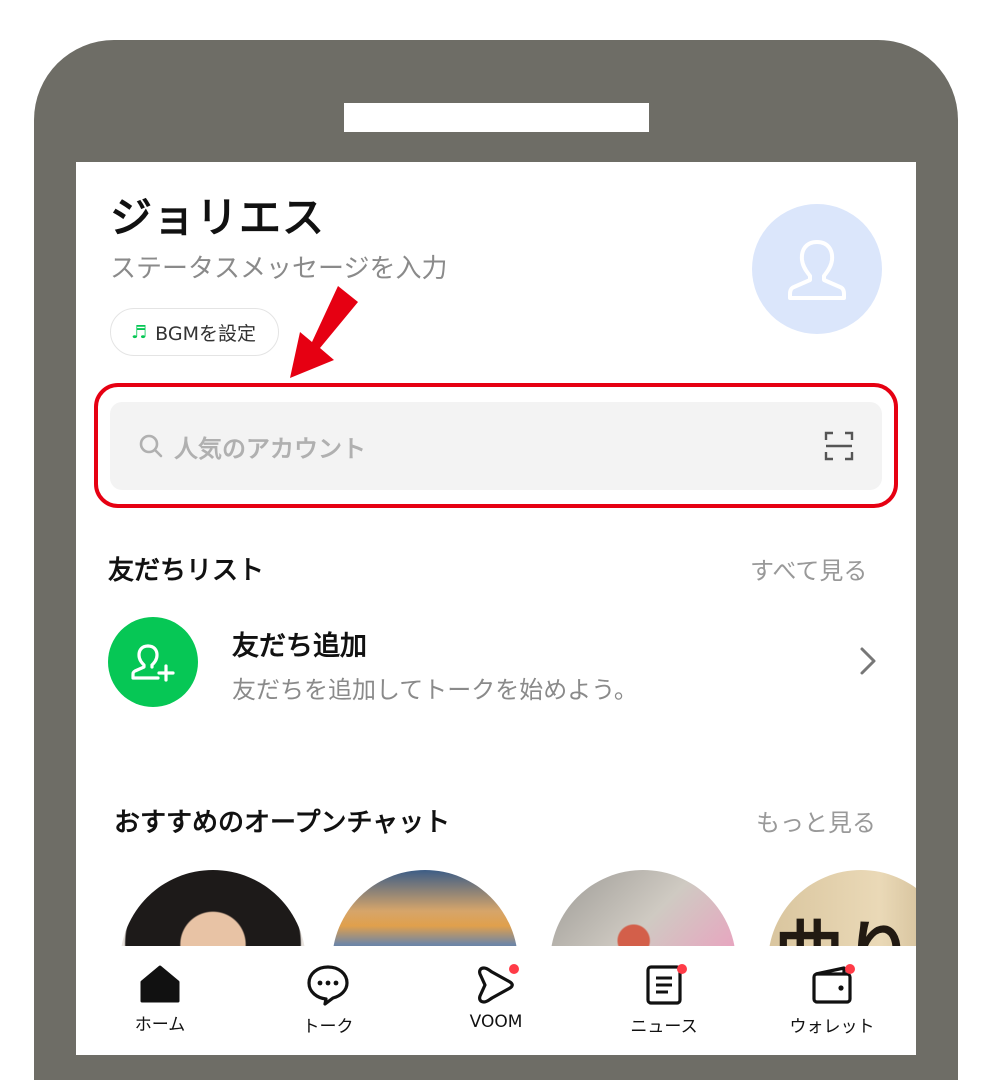 The image size is (992, 1080). What do you see at coordinates (664, 1027) in the screenshot?
I see `tab-label: ニュース` at bounding box center [664, 1027].